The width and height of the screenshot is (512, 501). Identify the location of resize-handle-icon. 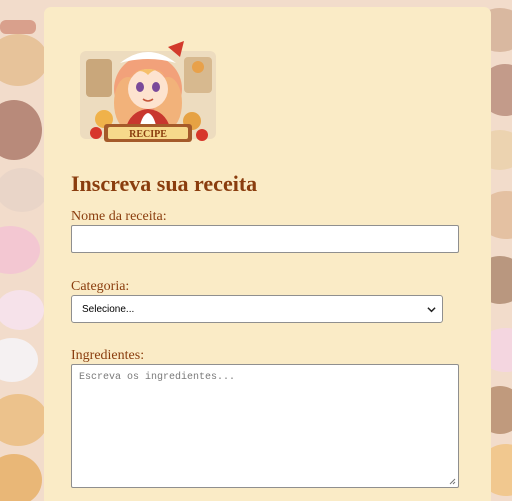
(452, 481).